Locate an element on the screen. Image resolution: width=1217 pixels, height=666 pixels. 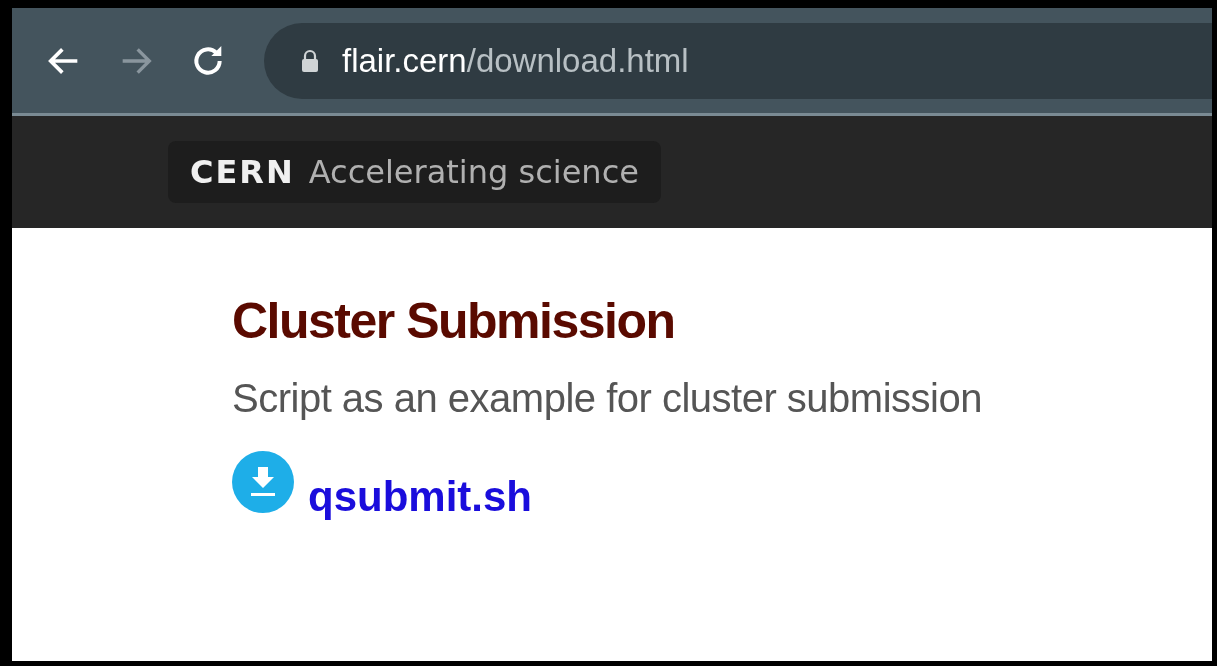
url-text: flair.cern/download.html is located at coordinates (515, 60).